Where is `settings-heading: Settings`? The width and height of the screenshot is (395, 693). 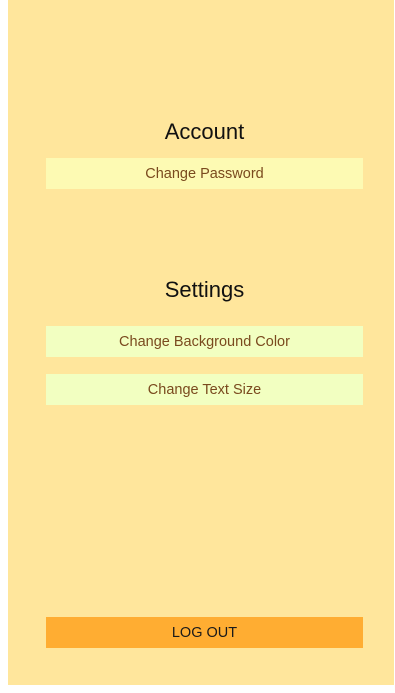 settings-heading: Settings is located at coordinates (204, 289).